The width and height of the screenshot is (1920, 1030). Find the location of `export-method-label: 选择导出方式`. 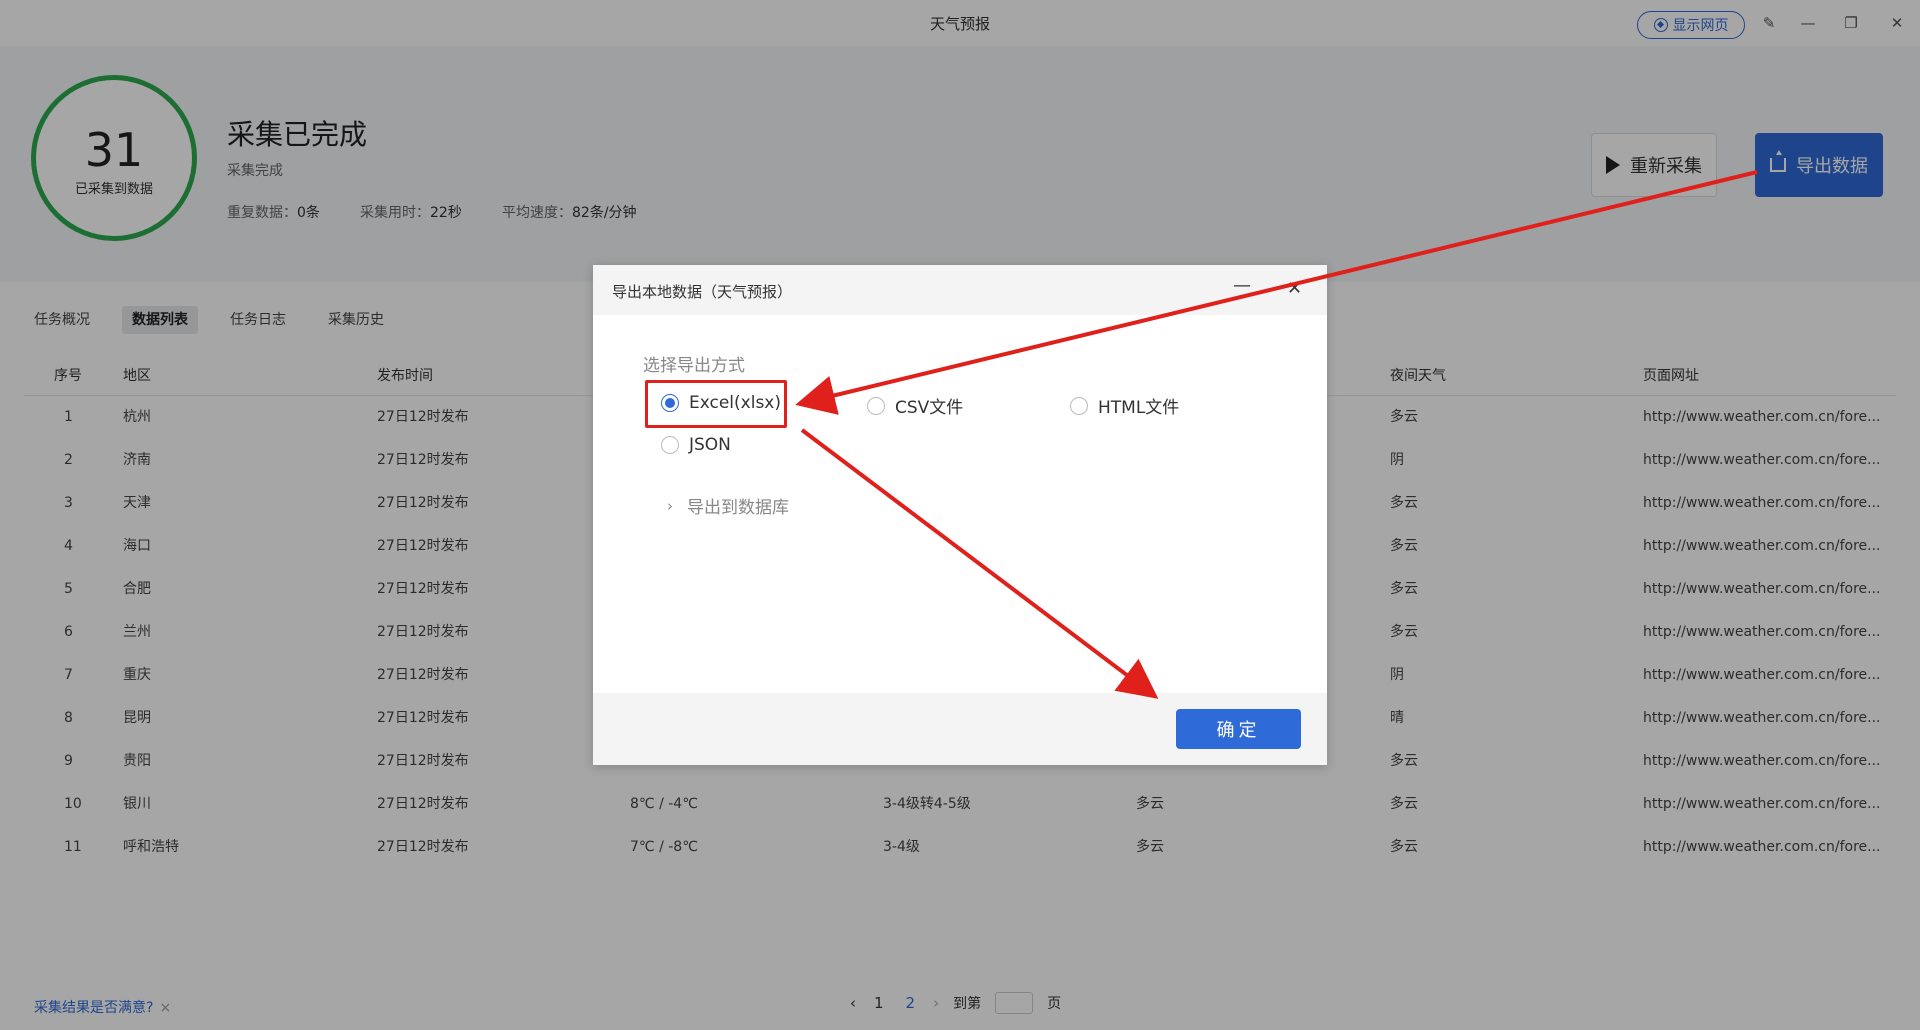

export-method-label: 选择导出方式 is located at coordinates (694, 366).